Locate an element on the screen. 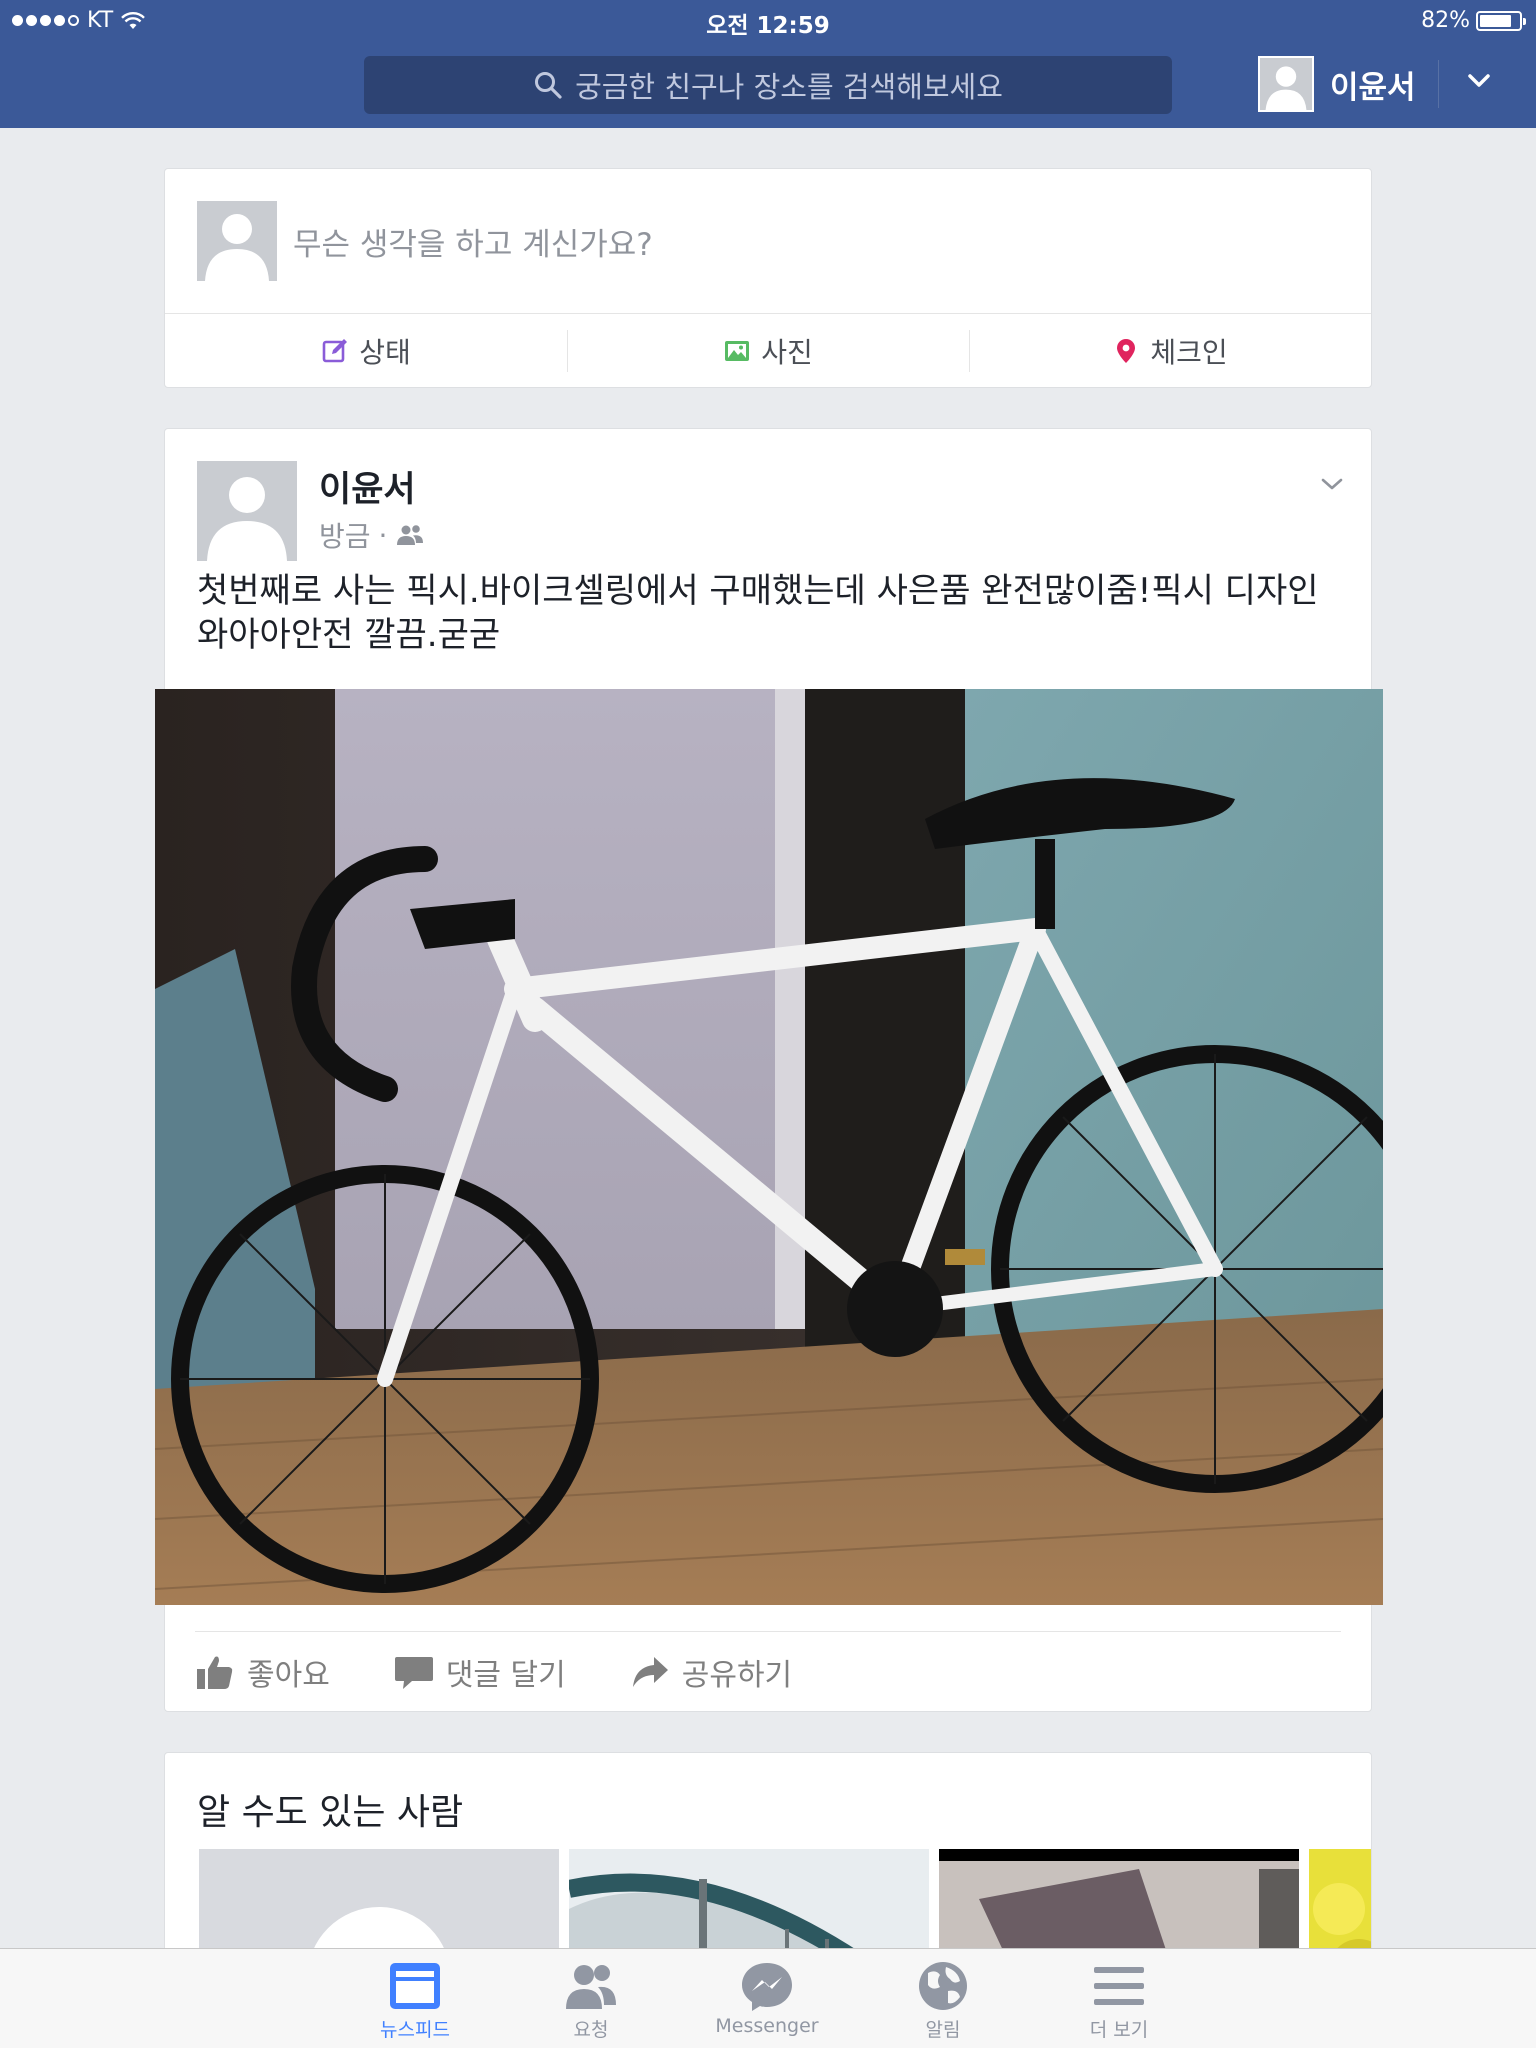  checkin-button-label: 체크인 is located at coordinates (1189, 352).